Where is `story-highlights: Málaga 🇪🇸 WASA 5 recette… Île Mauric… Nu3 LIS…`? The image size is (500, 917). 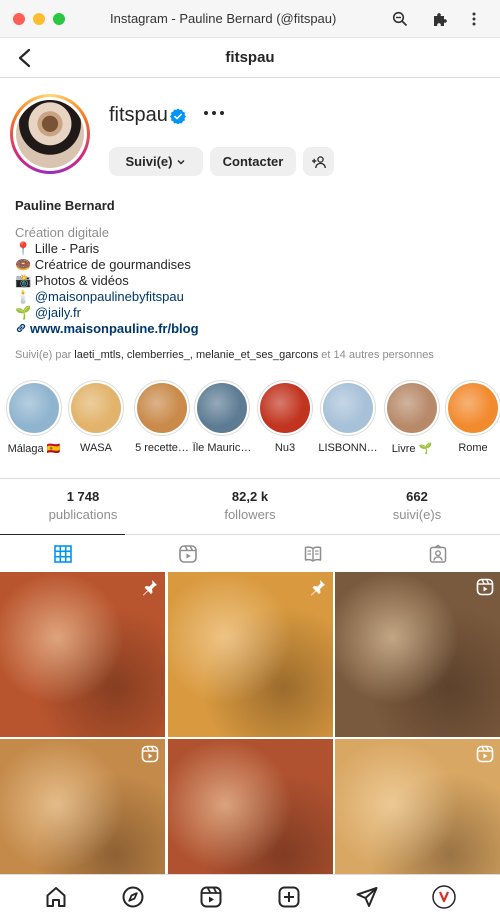 story-highlights: Málaga 🇪🇸 WASA 5 recette… Île Mauric… Nu3 LIS… is located at coordinates (250, 420).